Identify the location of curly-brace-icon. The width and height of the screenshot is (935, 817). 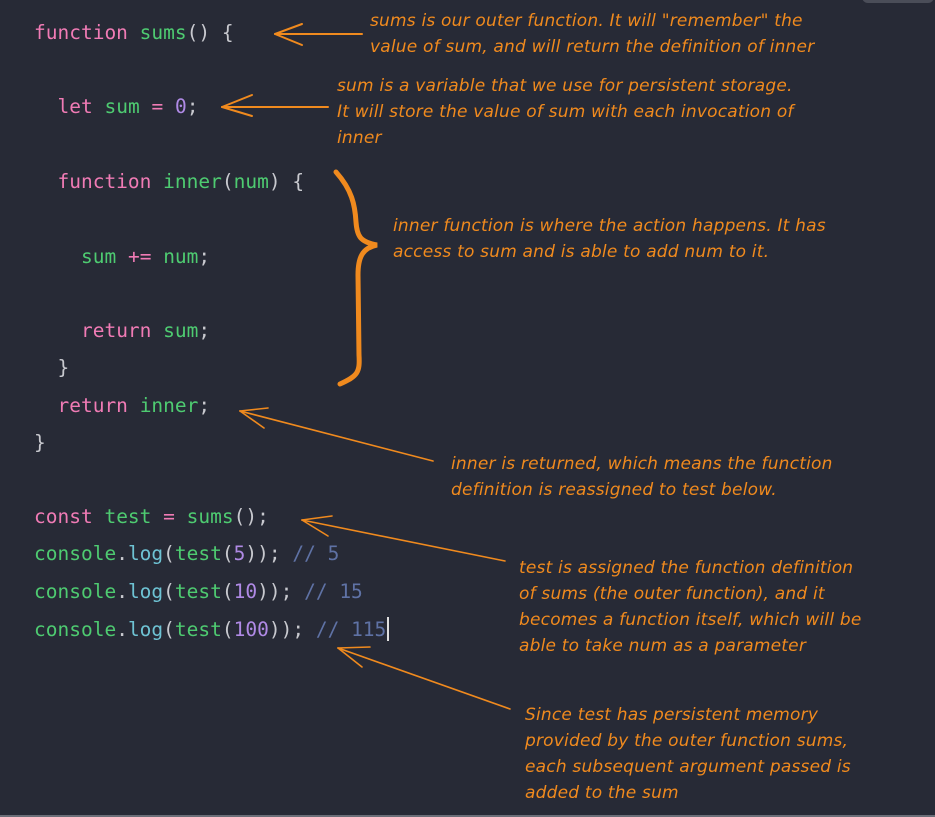
(355, 278).